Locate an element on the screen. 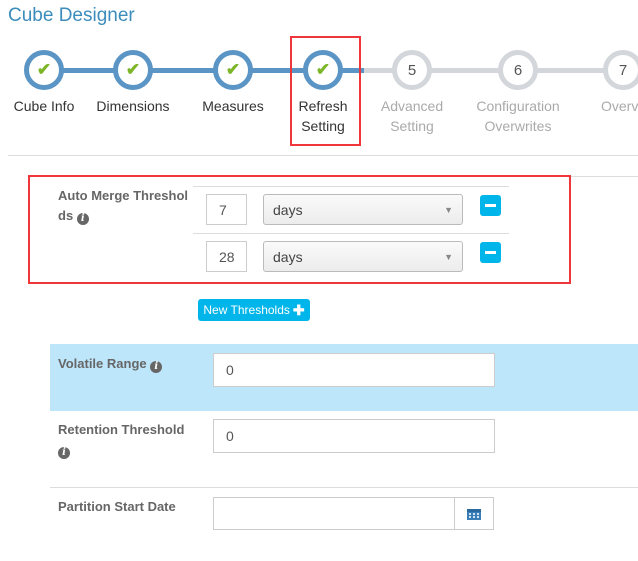 This screenshot has width=638, height=561. step-label: Setting is located at coordinates (412, 126).